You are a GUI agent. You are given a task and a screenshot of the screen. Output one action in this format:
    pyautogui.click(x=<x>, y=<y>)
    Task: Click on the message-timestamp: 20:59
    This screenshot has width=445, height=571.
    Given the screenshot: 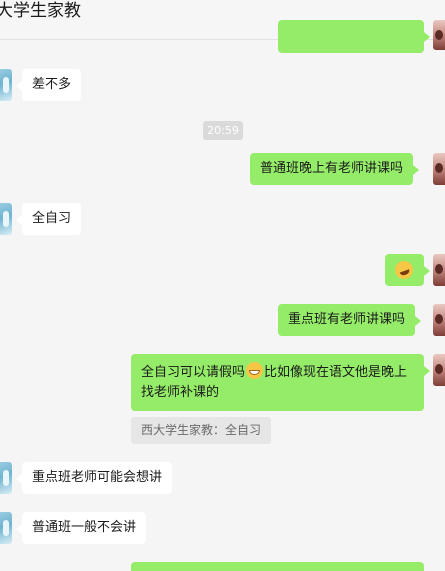 What is the action you would take?
    pyautogui.click(x=223, y=130)
    